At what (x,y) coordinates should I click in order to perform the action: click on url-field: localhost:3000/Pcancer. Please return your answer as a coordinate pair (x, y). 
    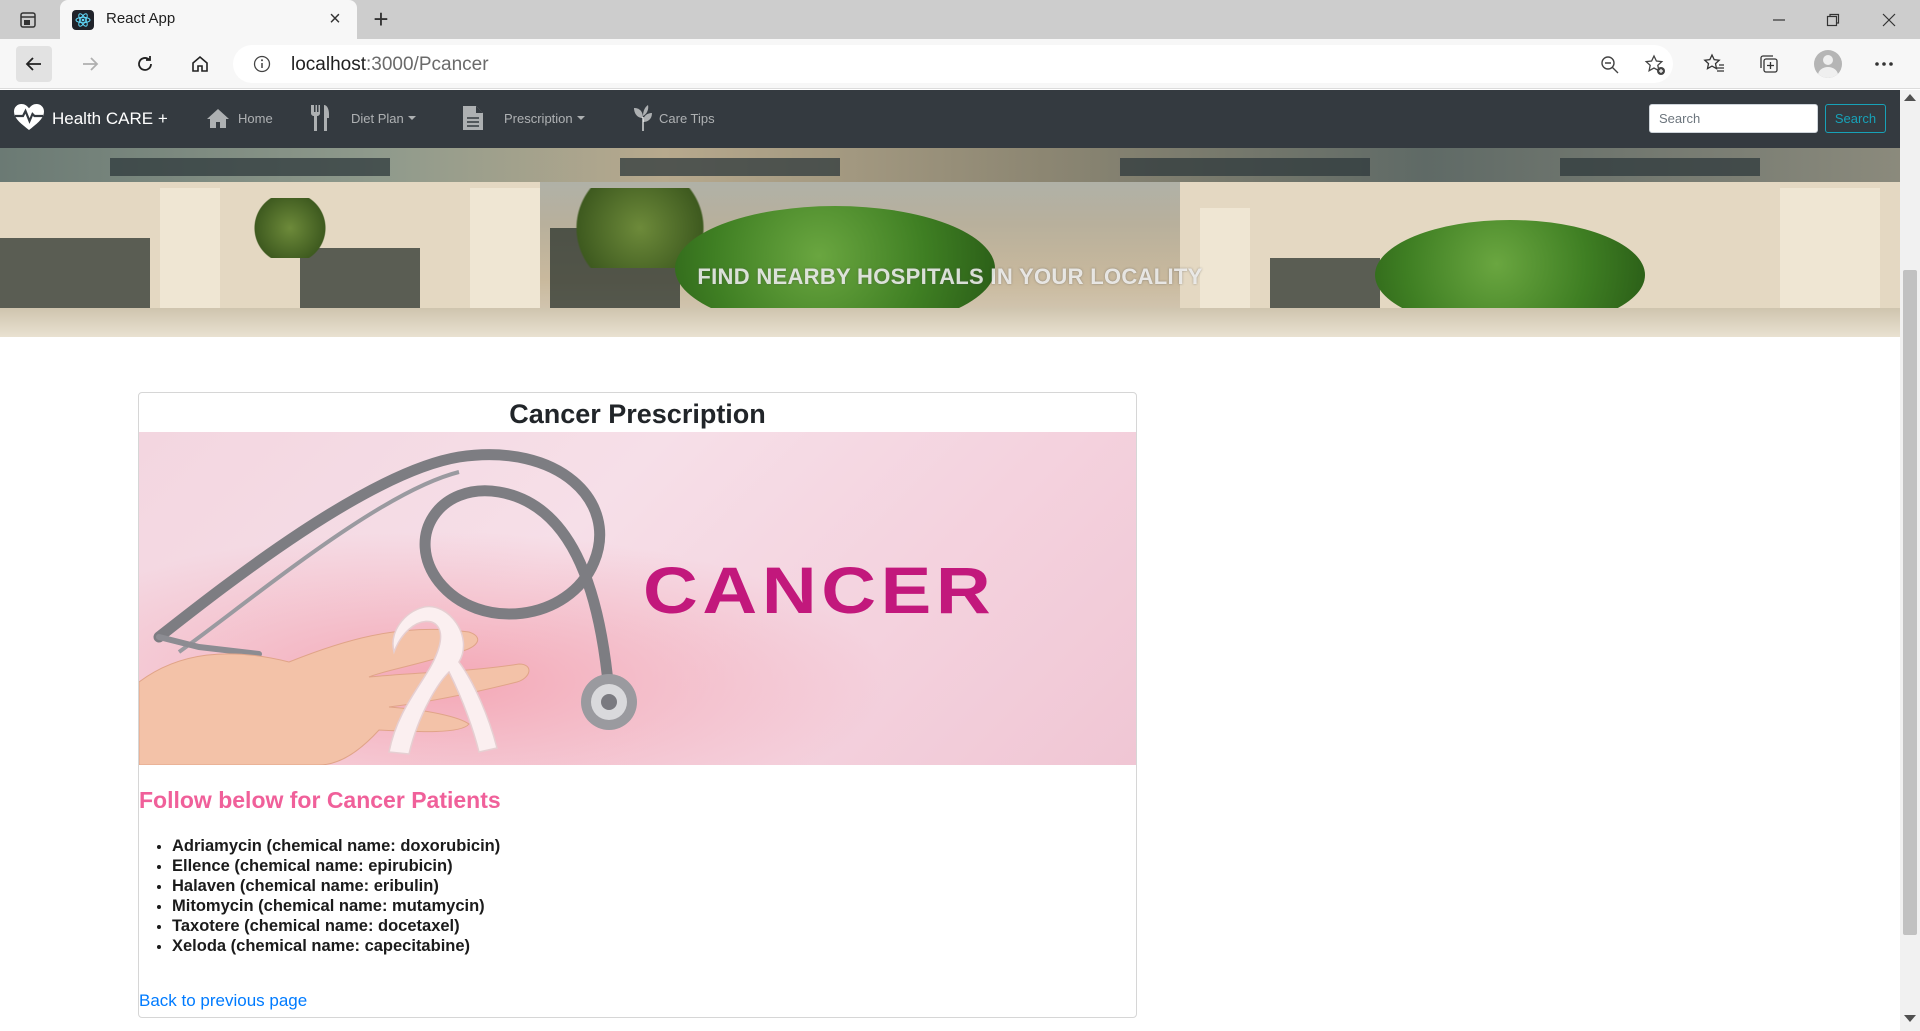
    Looking at the image, I should click on (953, 64).